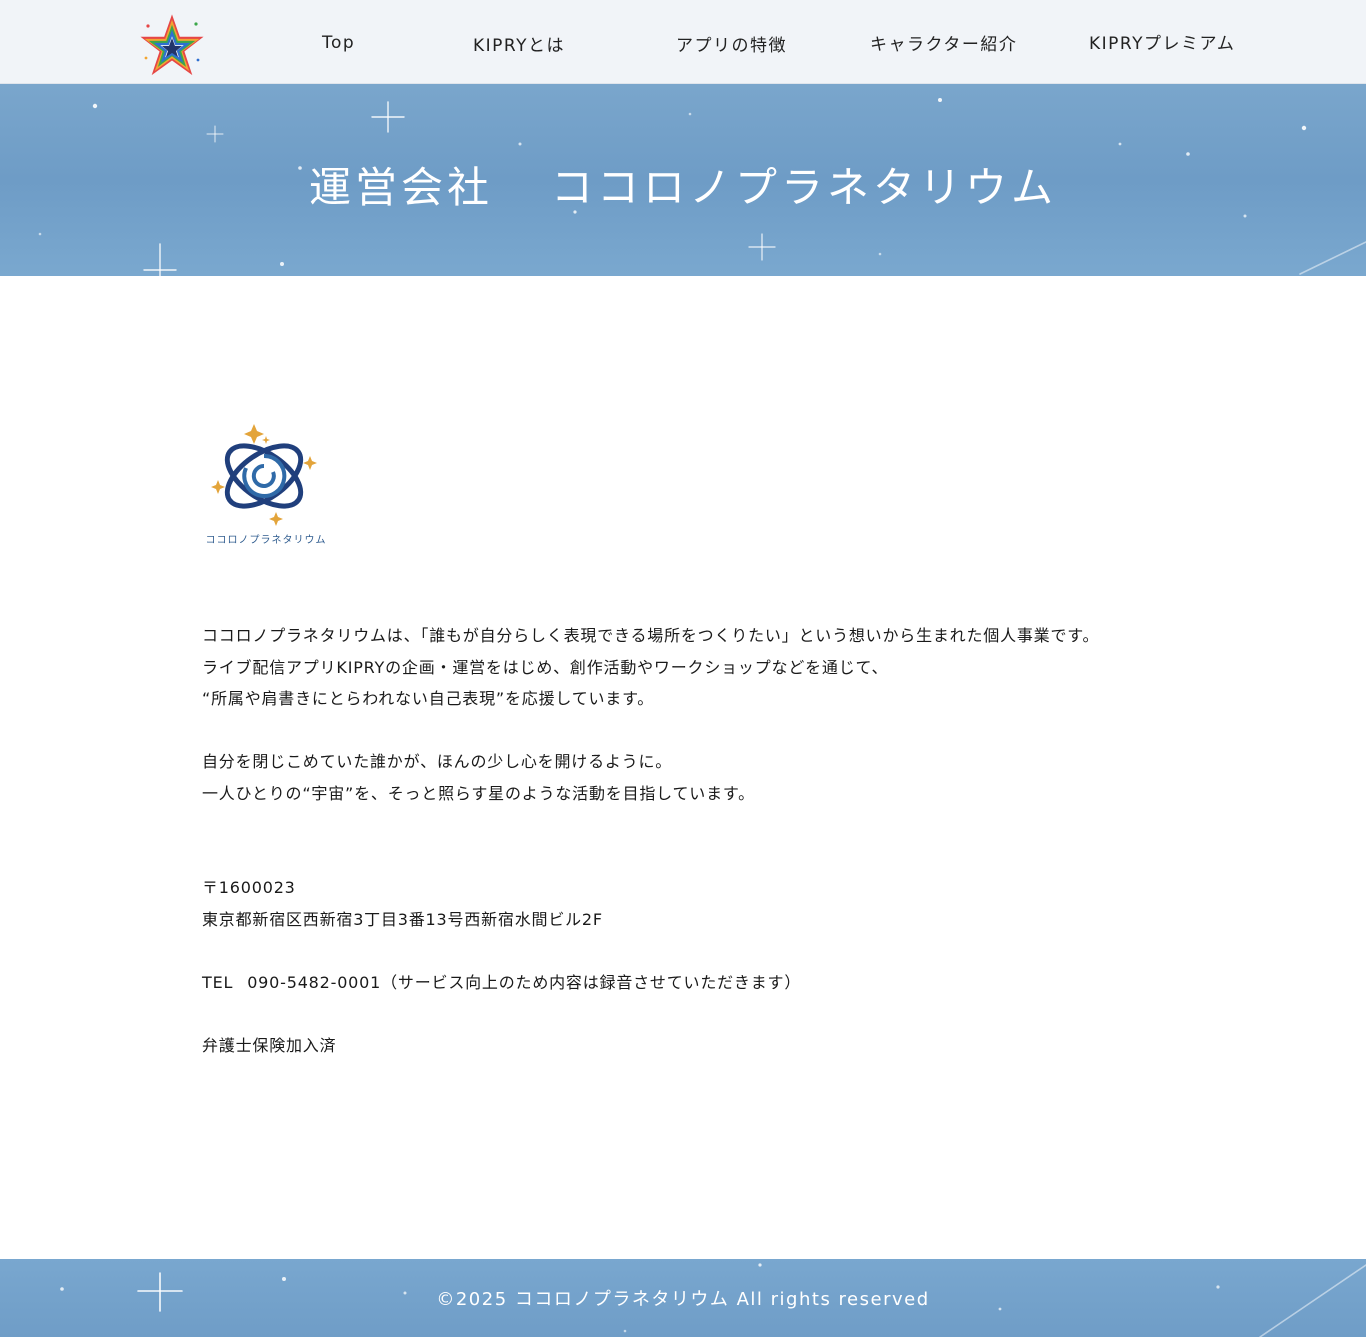  What do you see at coordinates (519, 43) in the screenshot?
I see `nav-about-kipry: KIPRYとは` at bounding box center [519, 43].